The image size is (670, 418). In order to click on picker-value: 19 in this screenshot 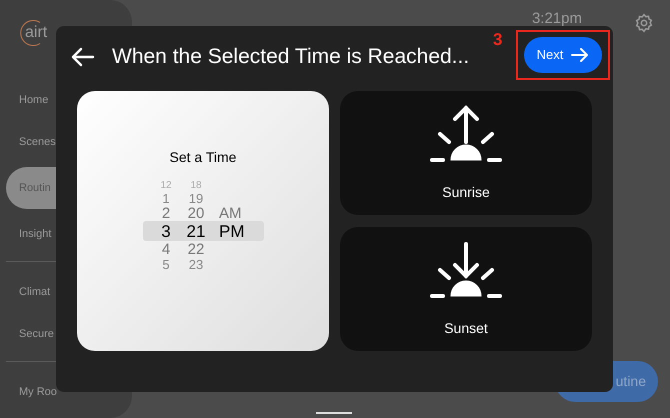, I will do `click(196, 198)`.